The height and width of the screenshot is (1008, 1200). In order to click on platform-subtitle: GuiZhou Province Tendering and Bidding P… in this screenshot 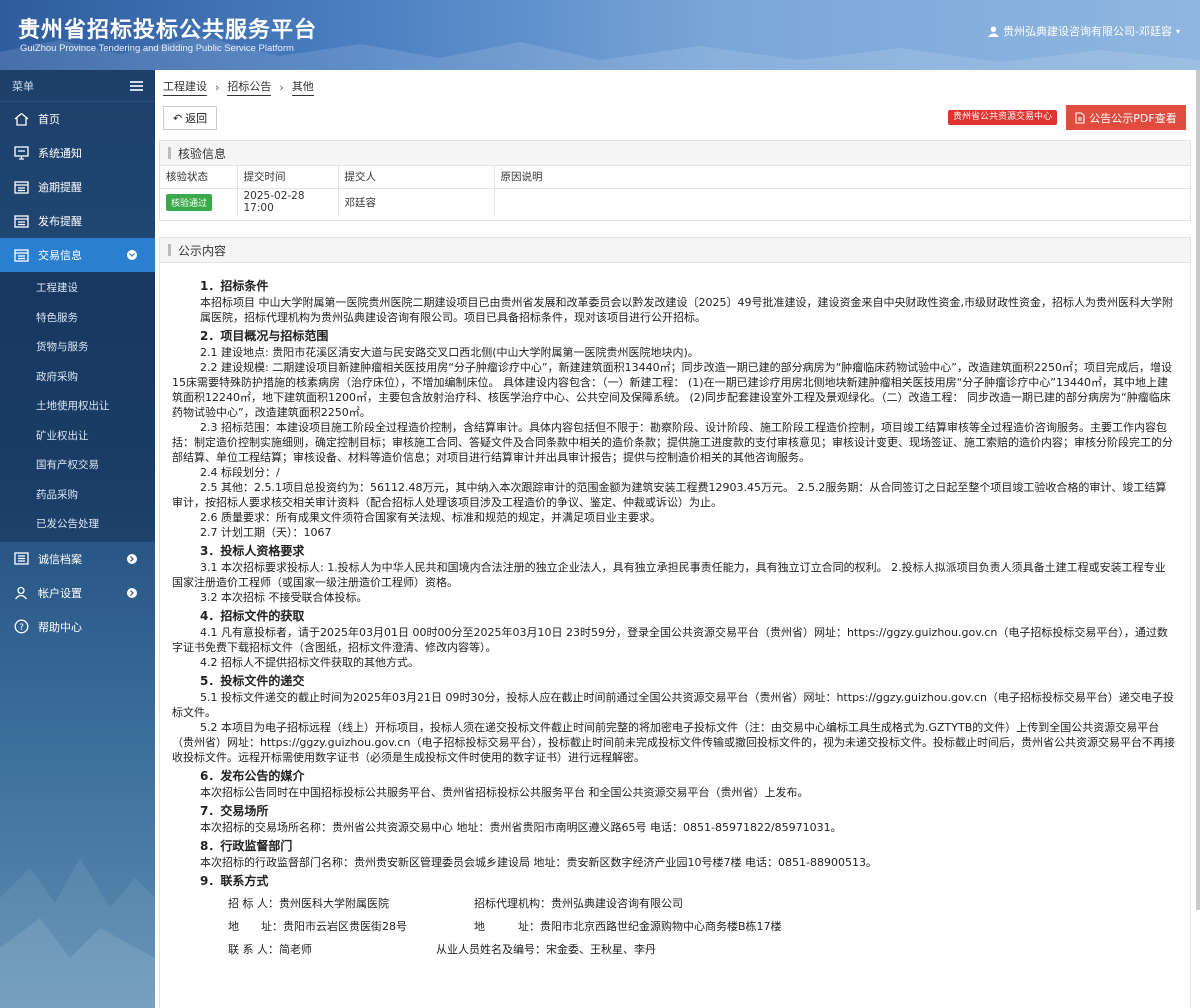, I will do `click(157, 48)`.